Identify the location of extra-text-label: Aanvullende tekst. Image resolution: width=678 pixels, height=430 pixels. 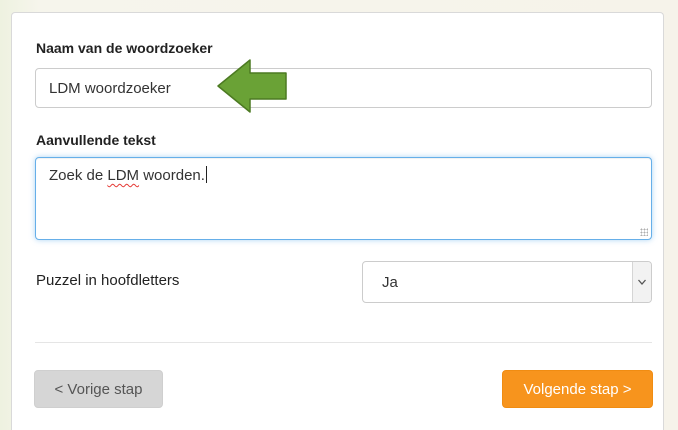
(96, 140).